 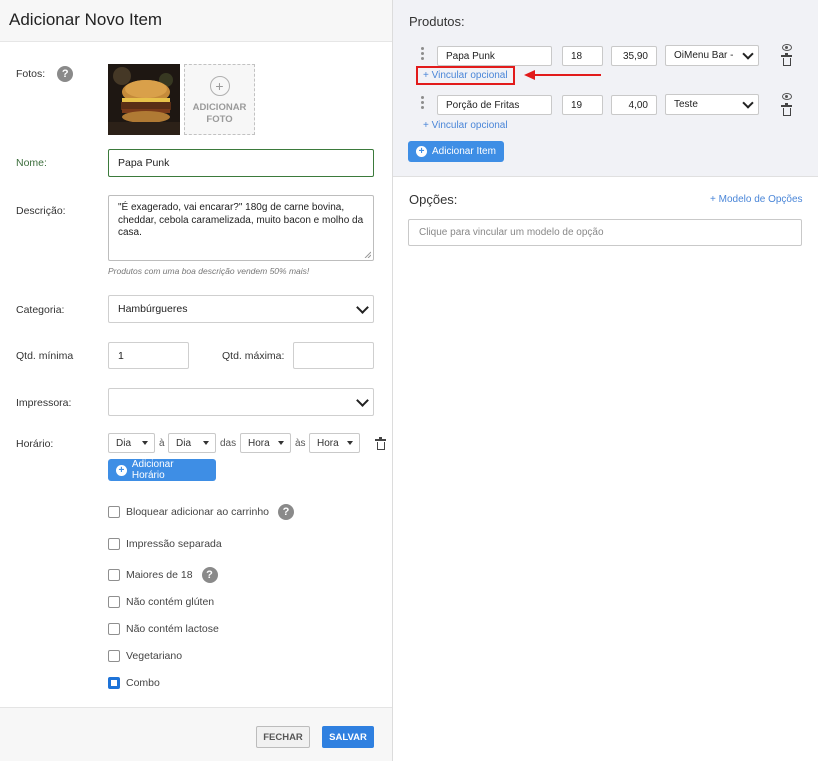 What do you see at coordinates (577, 105) in the screenshot?
I see `product-qty-value: 19` at bounding box center [577, 105].